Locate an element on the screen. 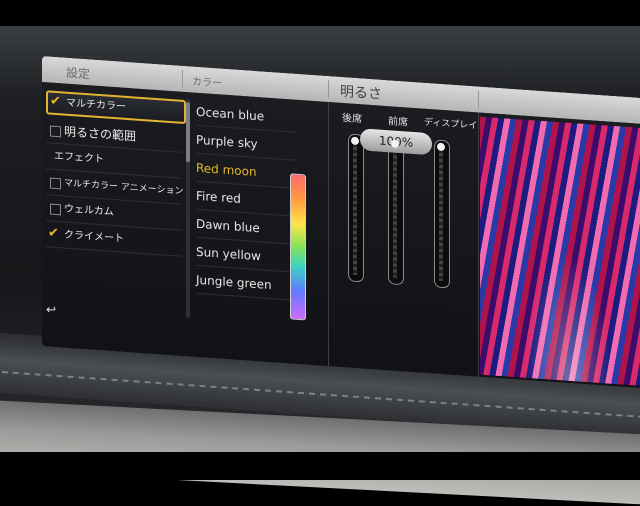  settings-item-label: 明るさの範囲 is located at coordinates (100, 134).